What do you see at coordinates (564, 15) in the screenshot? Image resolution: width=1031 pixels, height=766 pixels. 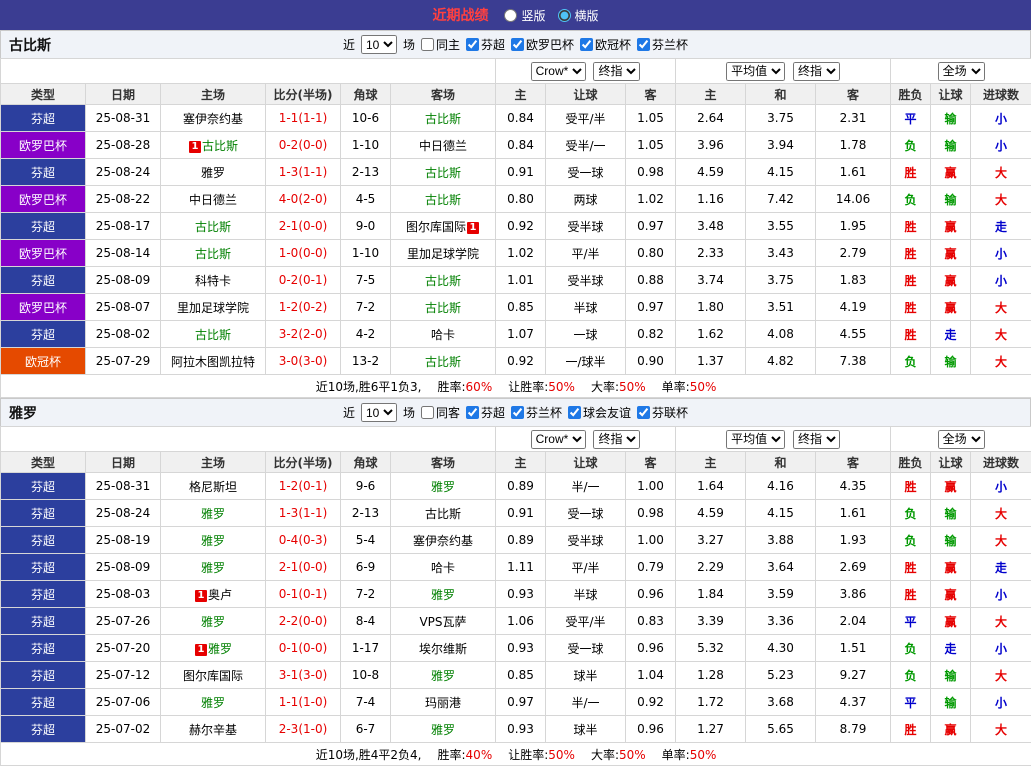 I see `horizontal-layout-radio` at bounding box center [564, 15].